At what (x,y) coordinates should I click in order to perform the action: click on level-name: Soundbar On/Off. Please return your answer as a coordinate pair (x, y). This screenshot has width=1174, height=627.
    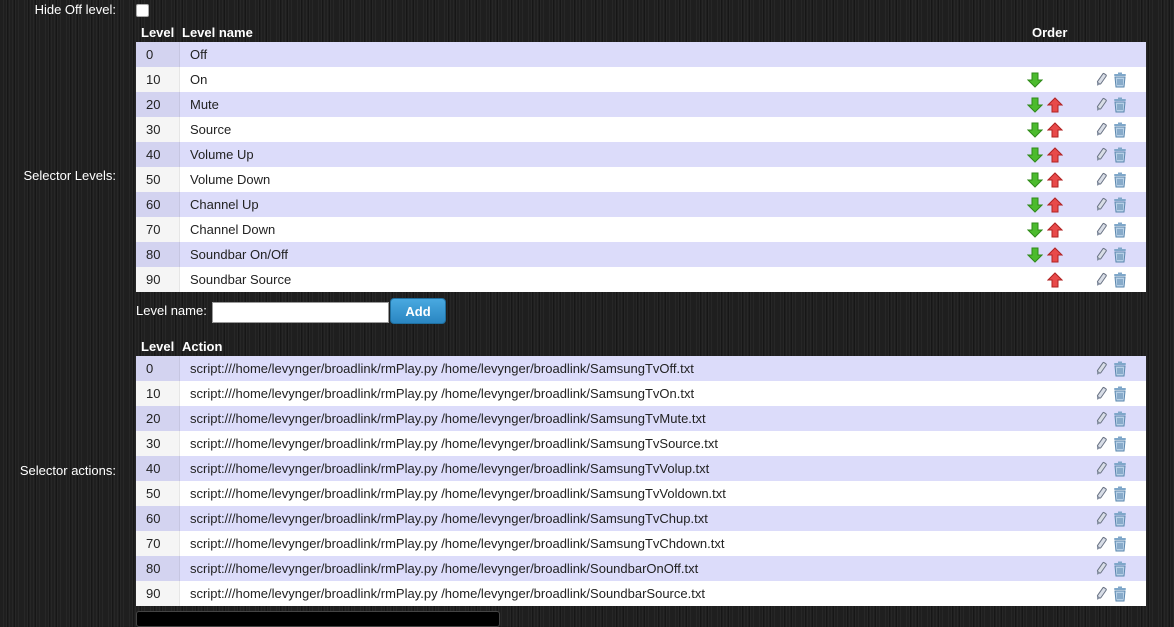
    Looking at the image, I should click on (239, 254).